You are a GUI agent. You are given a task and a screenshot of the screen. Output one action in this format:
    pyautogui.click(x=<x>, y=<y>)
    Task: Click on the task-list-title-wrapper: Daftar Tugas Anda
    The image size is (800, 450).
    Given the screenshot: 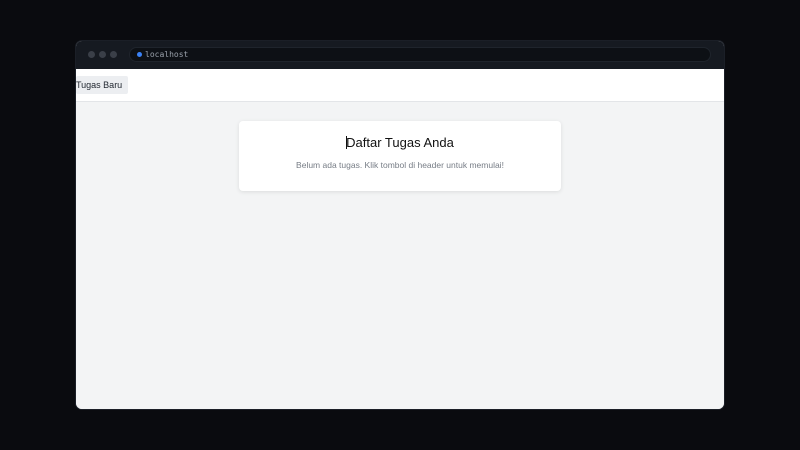 What is the action you would take?
    pyautogui.click(x=400, y=143)
    